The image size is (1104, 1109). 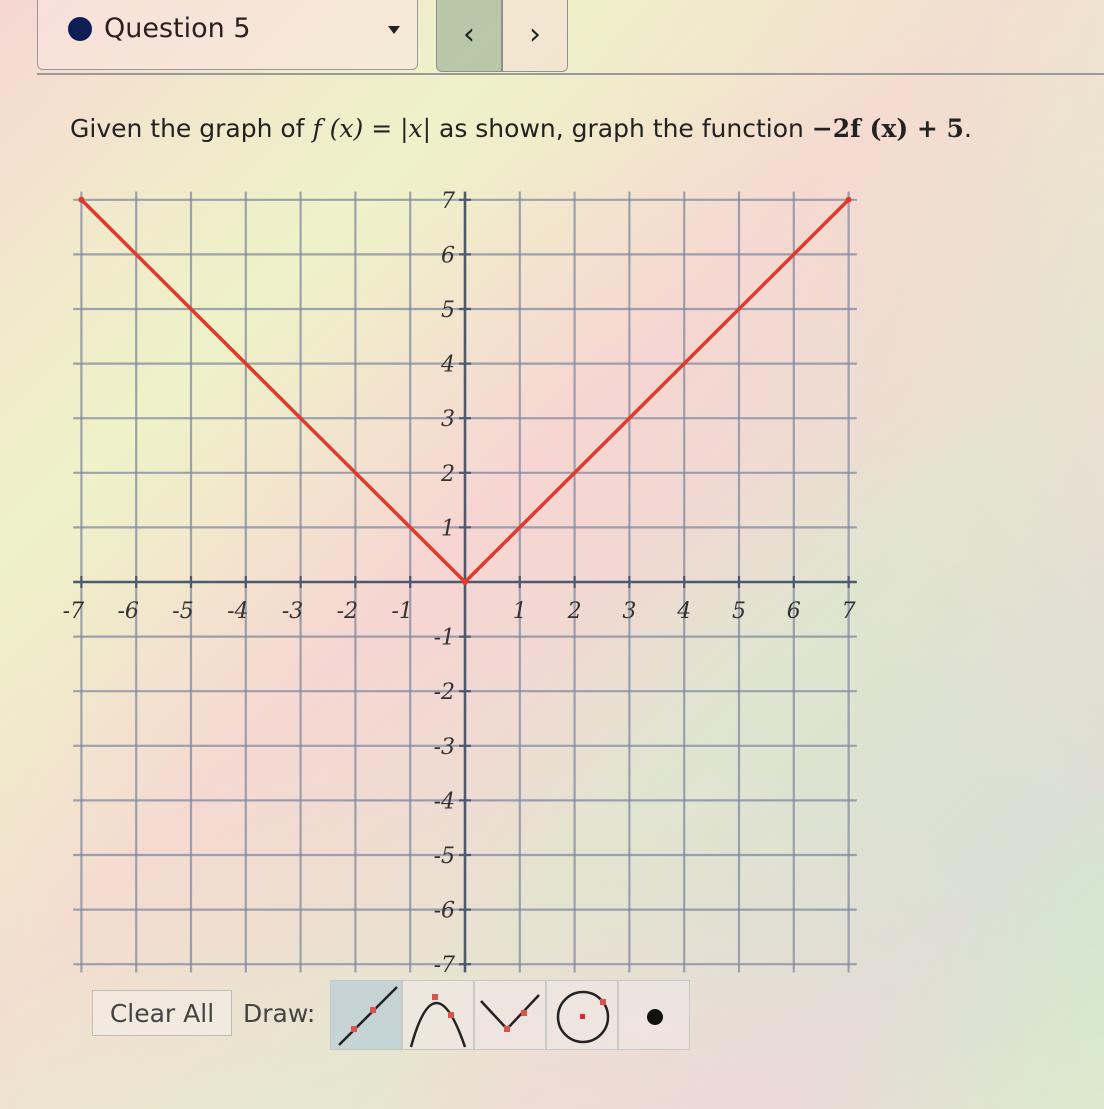 I want to click on x-tick-label: -2, so click(x=347, y=611).